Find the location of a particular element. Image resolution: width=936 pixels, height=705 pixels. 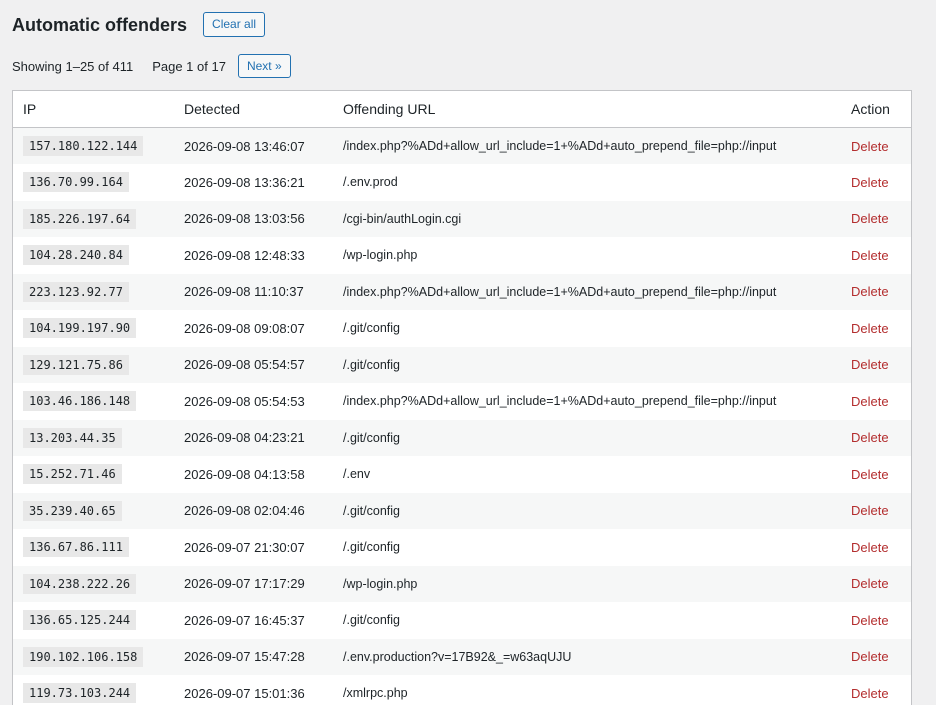

ip-cell: 103.46.186.148 is located at coordinates (98, 401).